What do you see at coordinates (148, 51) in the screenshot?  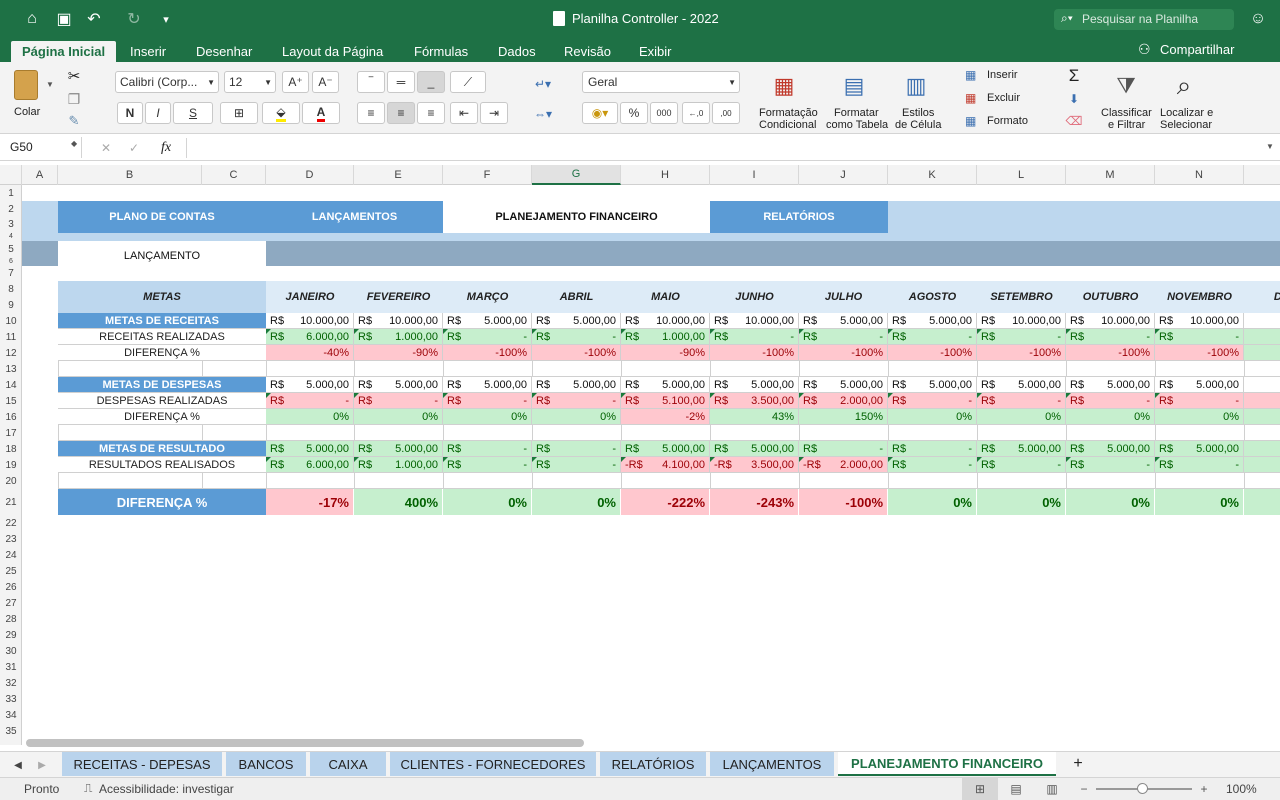 I see `tab-insert: Inserir` at bounding box center [148, 51].